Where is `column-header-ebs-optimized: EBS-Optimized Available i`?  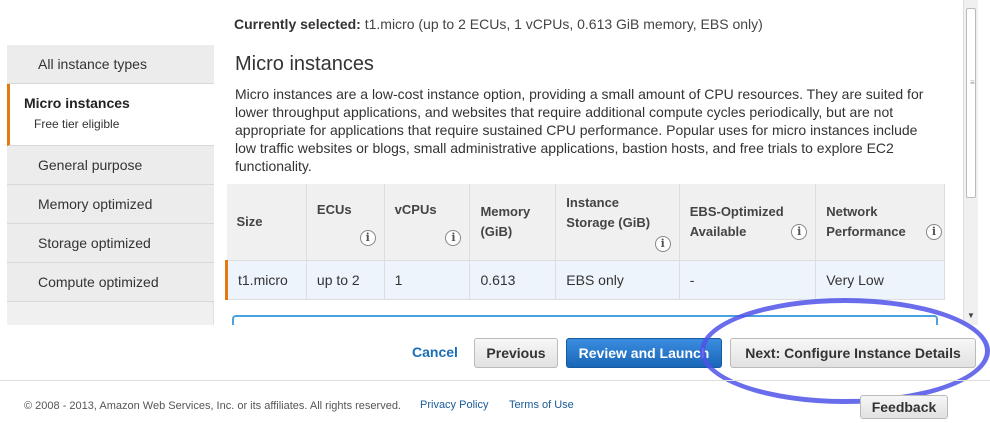
column-header-ebs-optimized: EBS-Optimized Available i is located at coordinates (748, 222).